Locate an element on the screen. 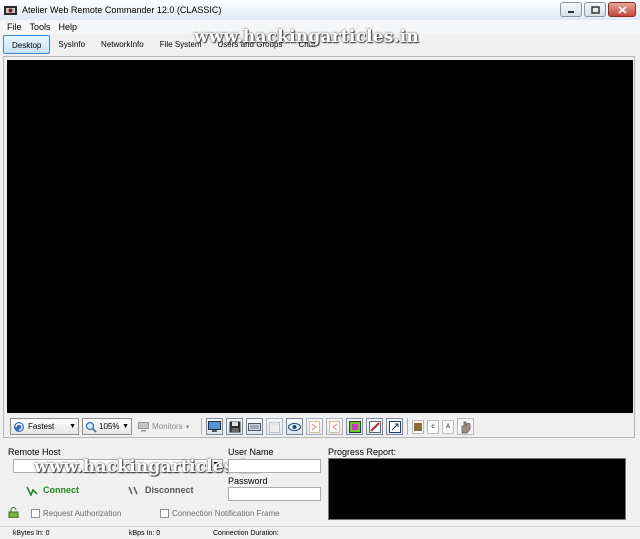  fullscreen-icon is located at coordinates (394, 426).